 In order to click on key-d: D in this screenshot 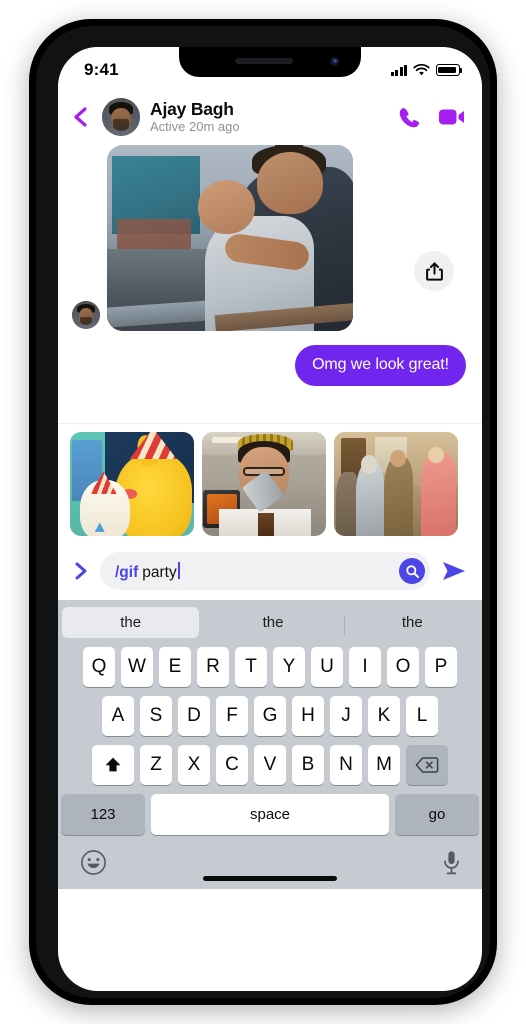, I will do `click(194, 716)`.